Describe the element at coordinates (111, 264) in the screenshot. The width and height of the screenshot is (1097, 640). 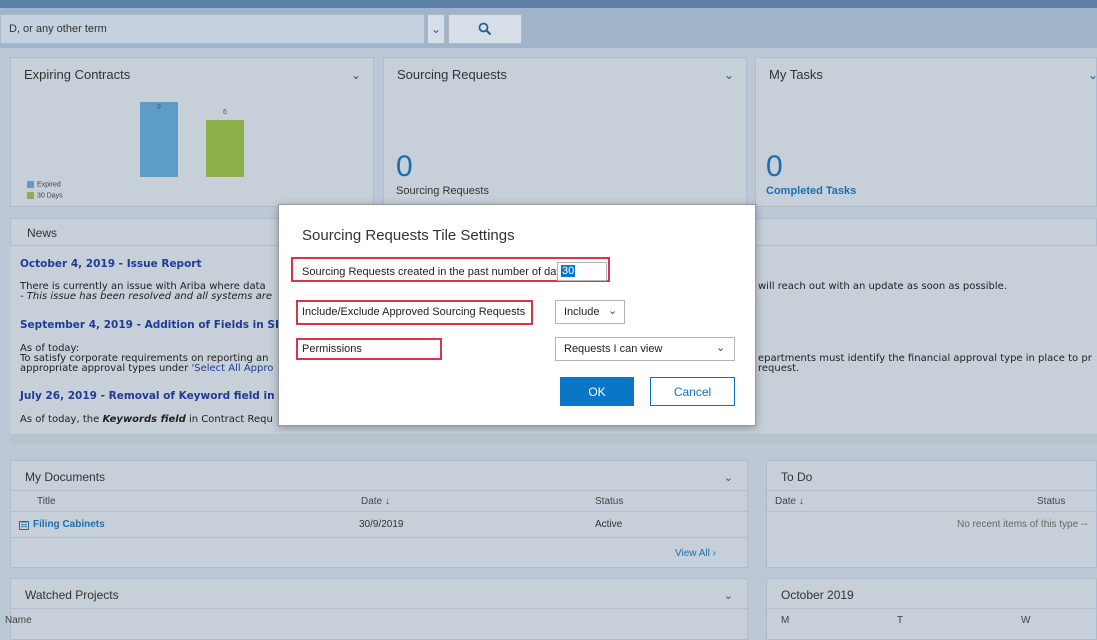
I see `news-heading: October 4, 2019 - Issue Report` at that location.